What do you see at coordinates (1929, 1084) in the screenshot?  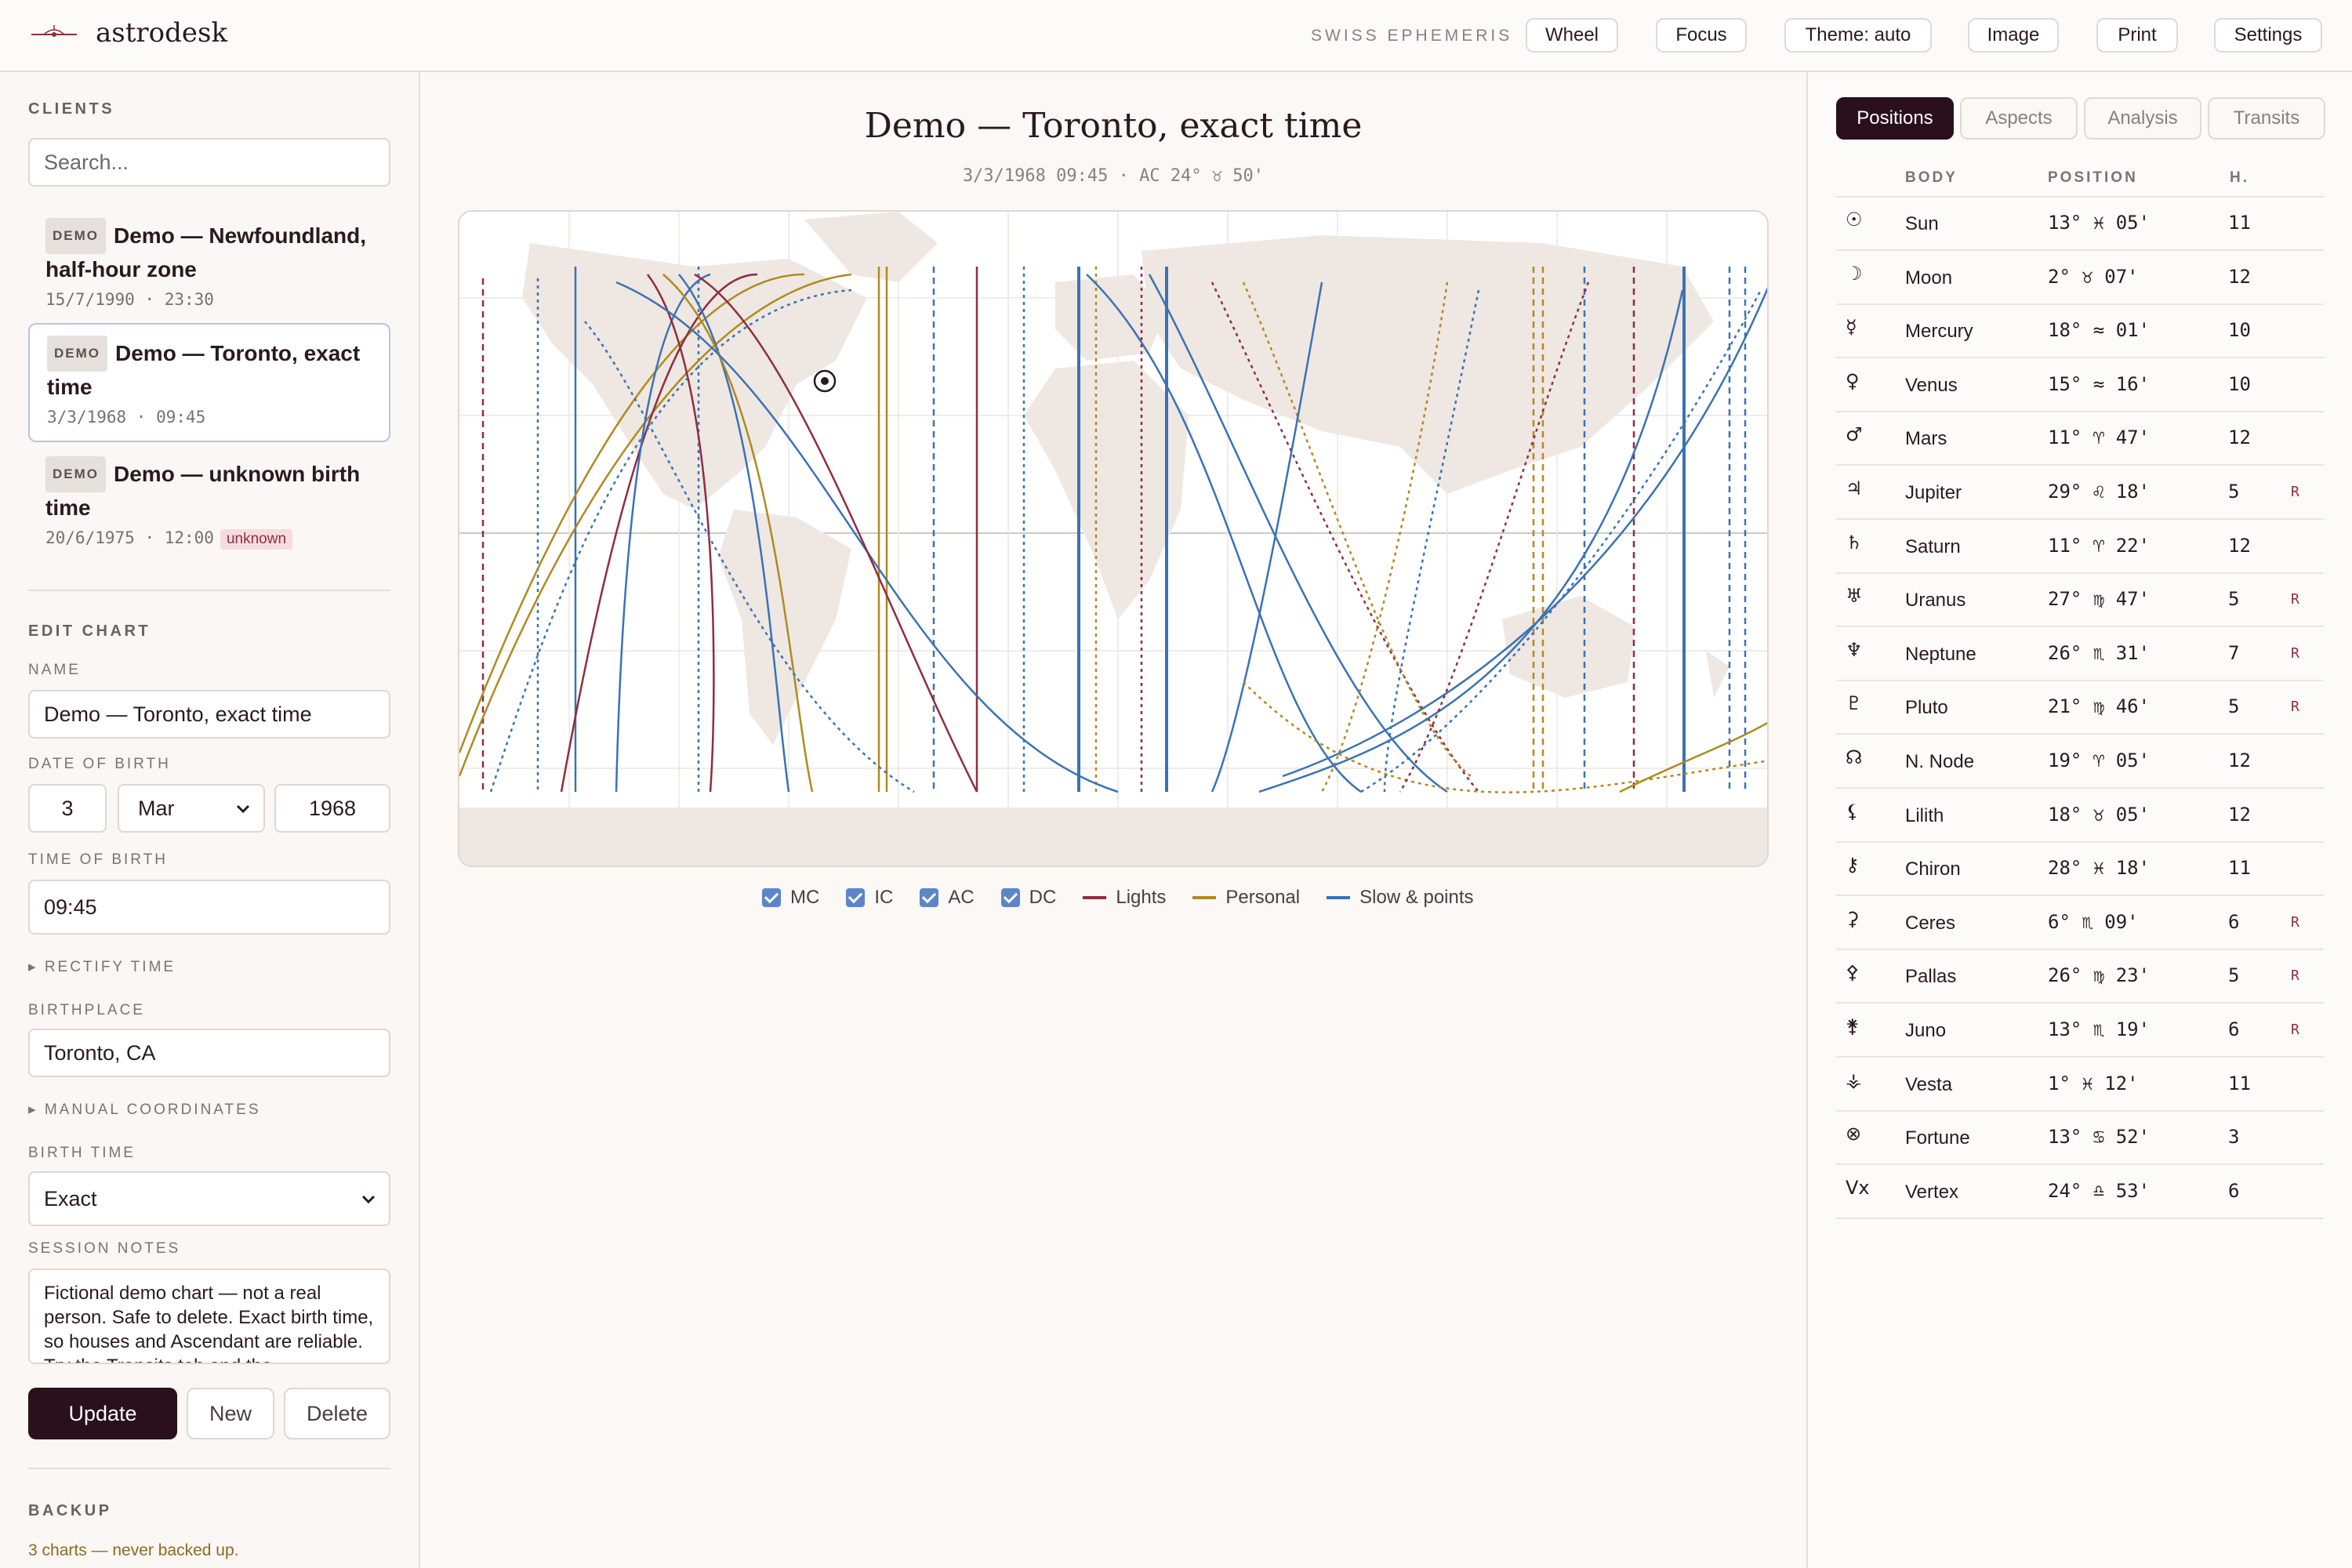 I see `body-name: Vesta` at bounding box center [1929, 1084].